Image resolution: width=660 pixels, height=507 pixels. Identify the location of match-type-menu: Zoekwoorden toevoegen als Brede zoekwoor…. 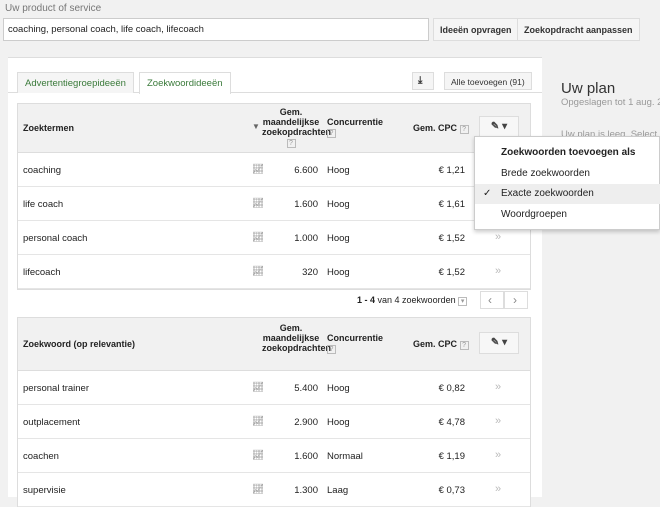
(567, 183).